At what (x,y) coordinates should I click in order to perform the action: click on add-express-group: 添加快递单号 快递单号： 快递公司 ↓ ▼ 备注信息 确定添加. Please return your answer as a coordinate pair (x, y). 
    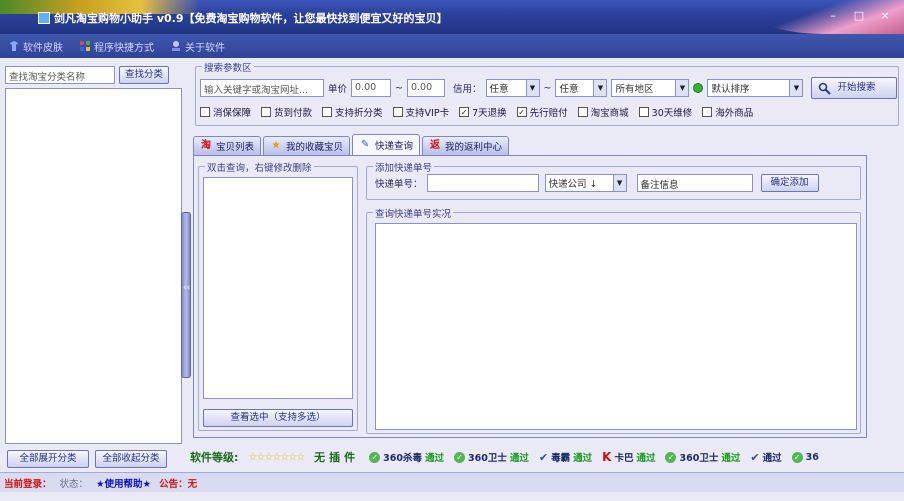
    Looking at the image, I should click on (613, 180).